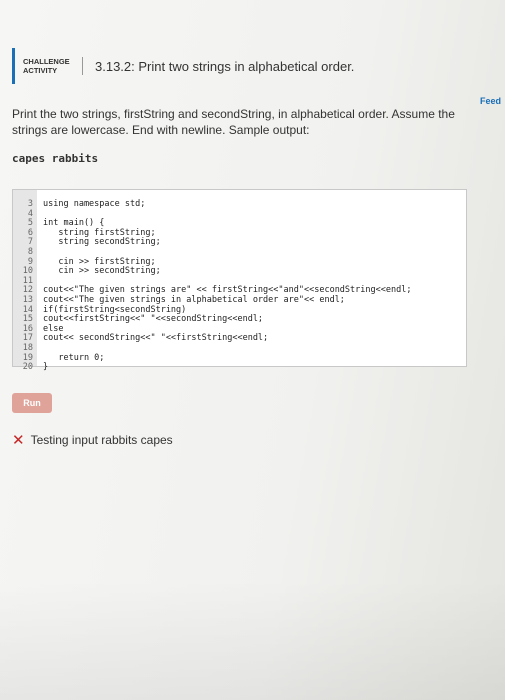  Describe the element at coordinates (227, 272) in the screenshot. I see `code-line: cin >> secondString;` at that location.